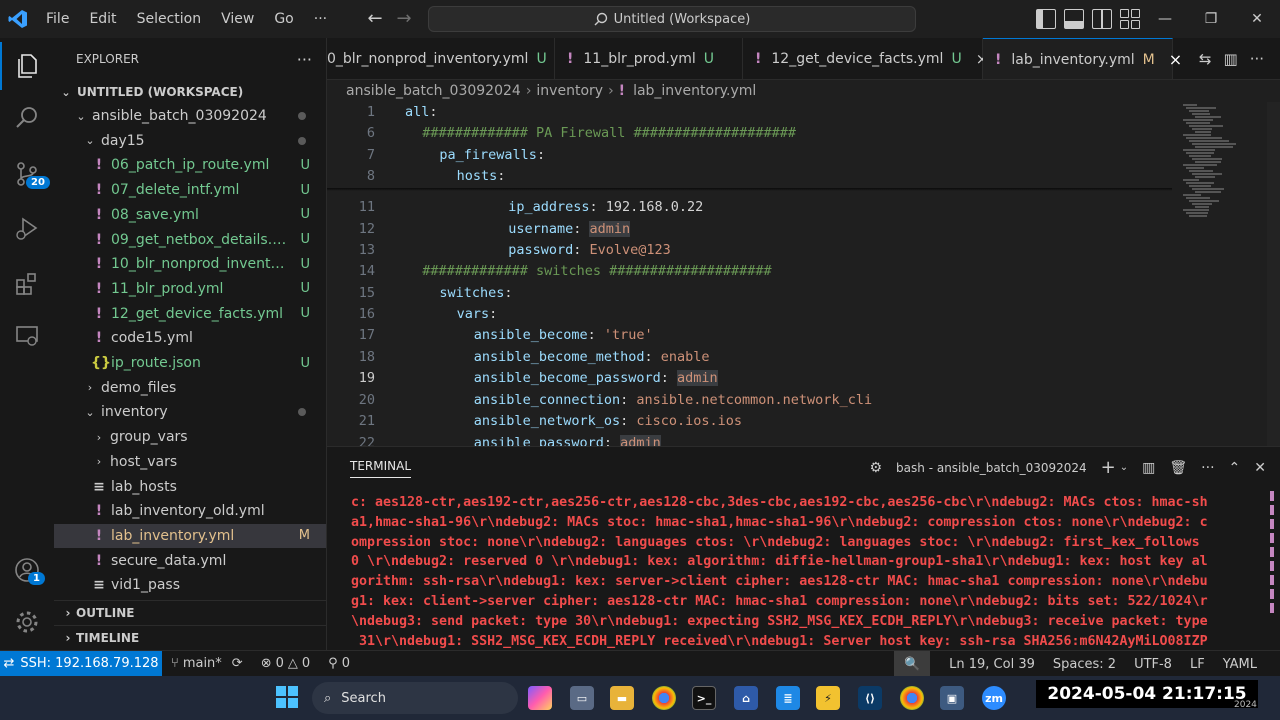 The width and height of the screenshot is (1280, 720). What do you see at coordinates (190, 264) in the screenshot?
I see `tree-item: ! 10_blr_nonprod_inventory.... U` at bounding box center [190, 264].